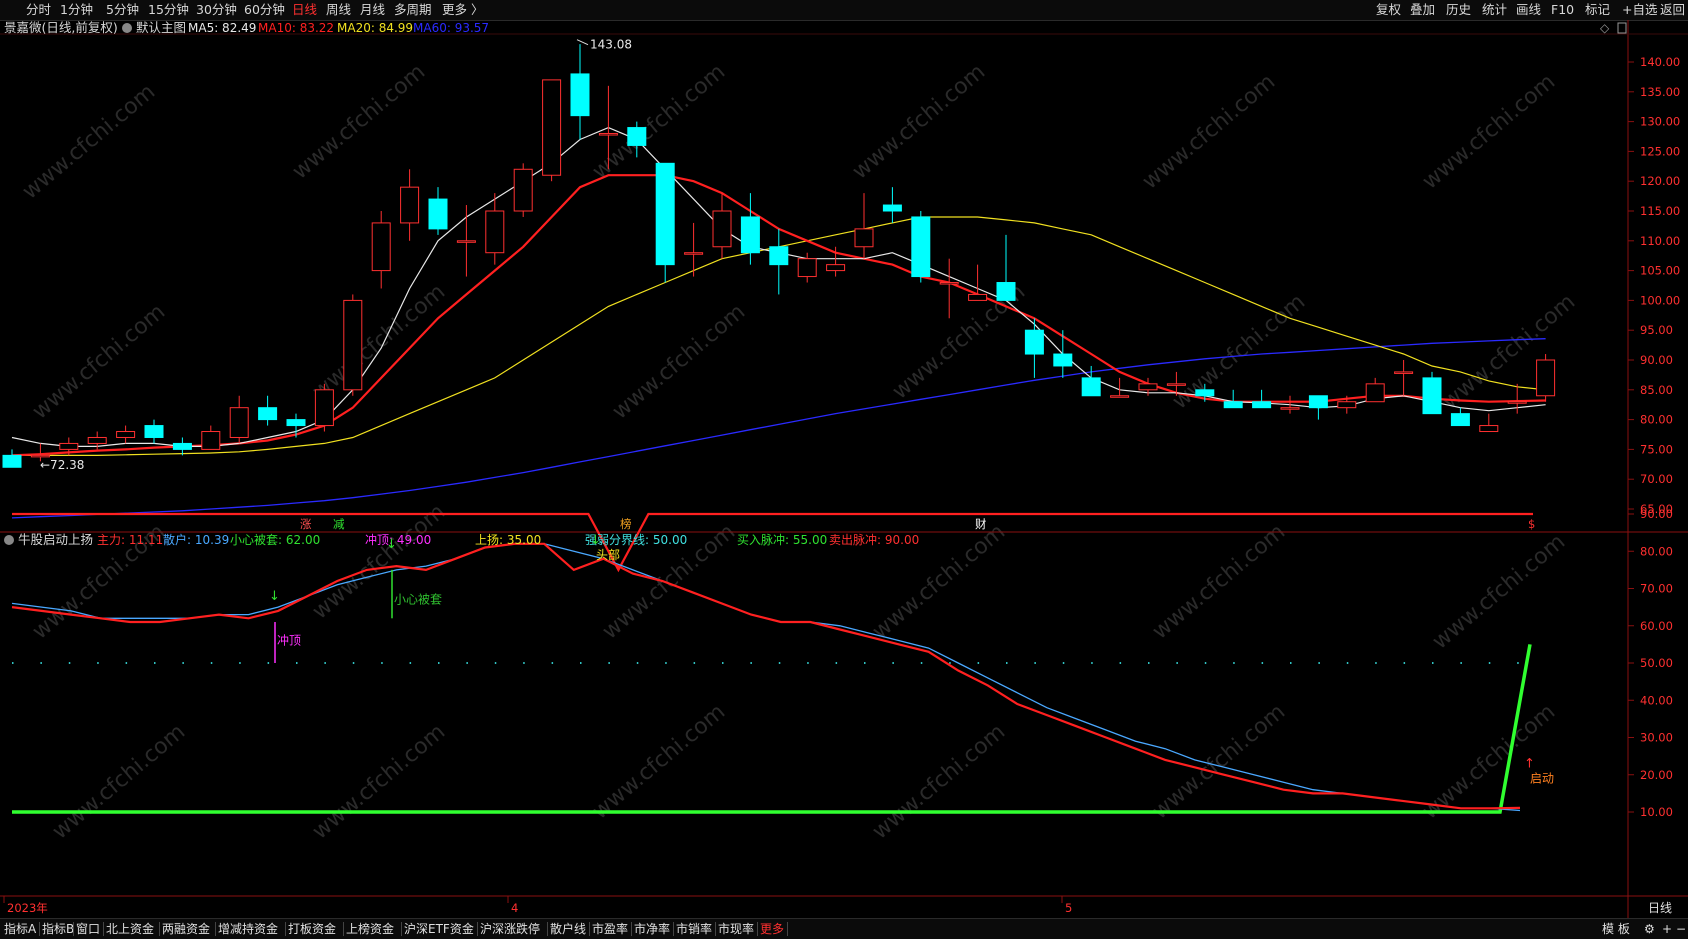 The width and height of the screenshot is (1688, 939). Describe the element at coordinates (652, 929) in the screenshot. I see `indicator-tab-12: 市净率` at that location.